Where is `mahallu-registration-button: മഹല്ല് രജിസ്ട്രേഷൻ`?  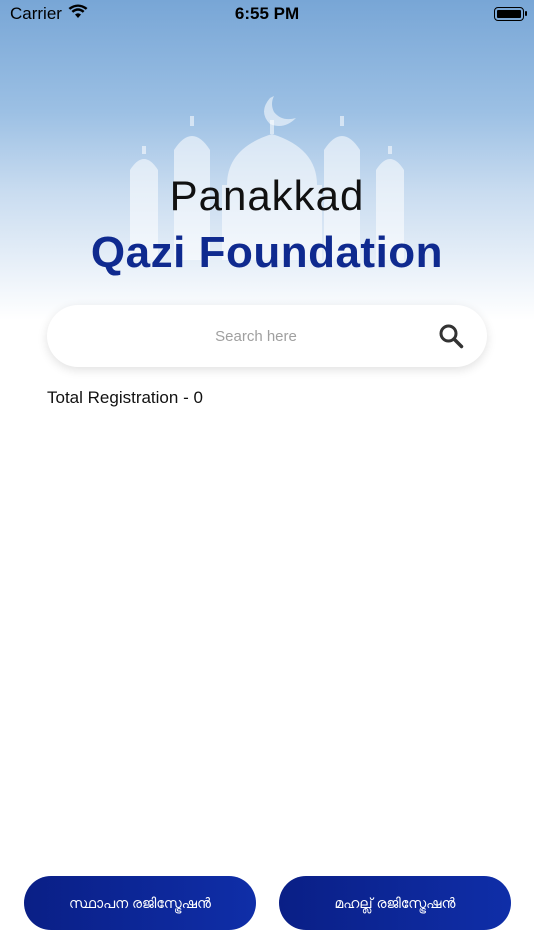 mahallu-registration-button: മഹല്ല് രജിസ്ട്രേഷൻ is located at coordinates (395, 903).